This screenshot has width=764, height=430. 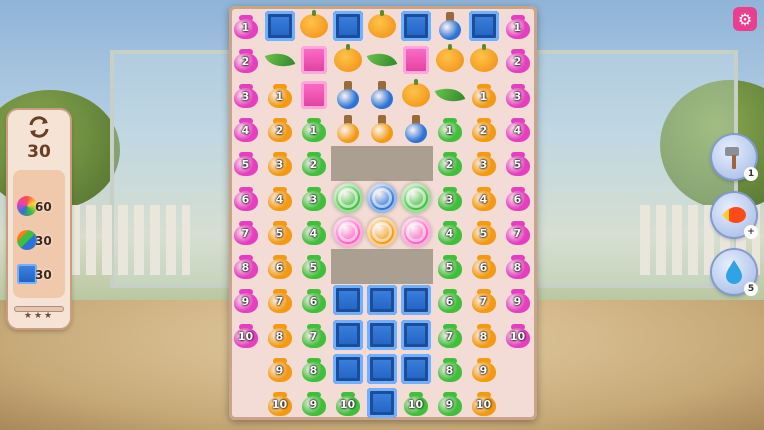 I want to click on orb-blue-tile, so click(x=381, y=197).